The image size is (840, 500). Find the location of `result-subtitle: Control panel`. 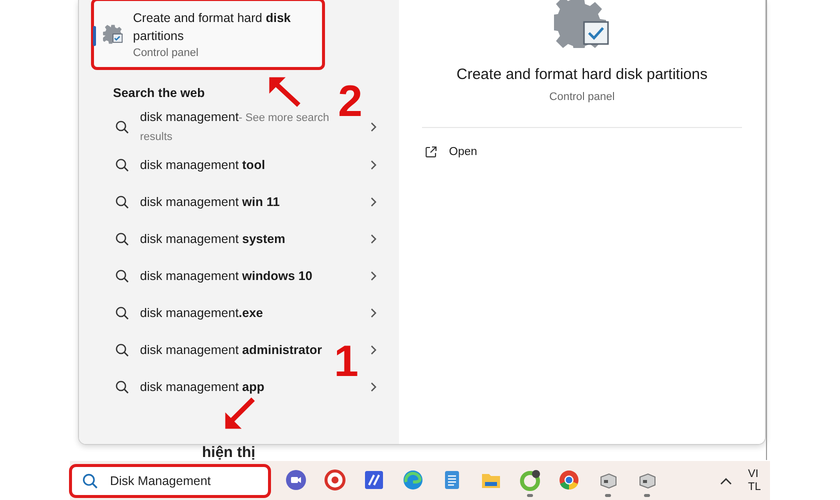

result-subtitle: Control panel is located at coordinates (166, 53).